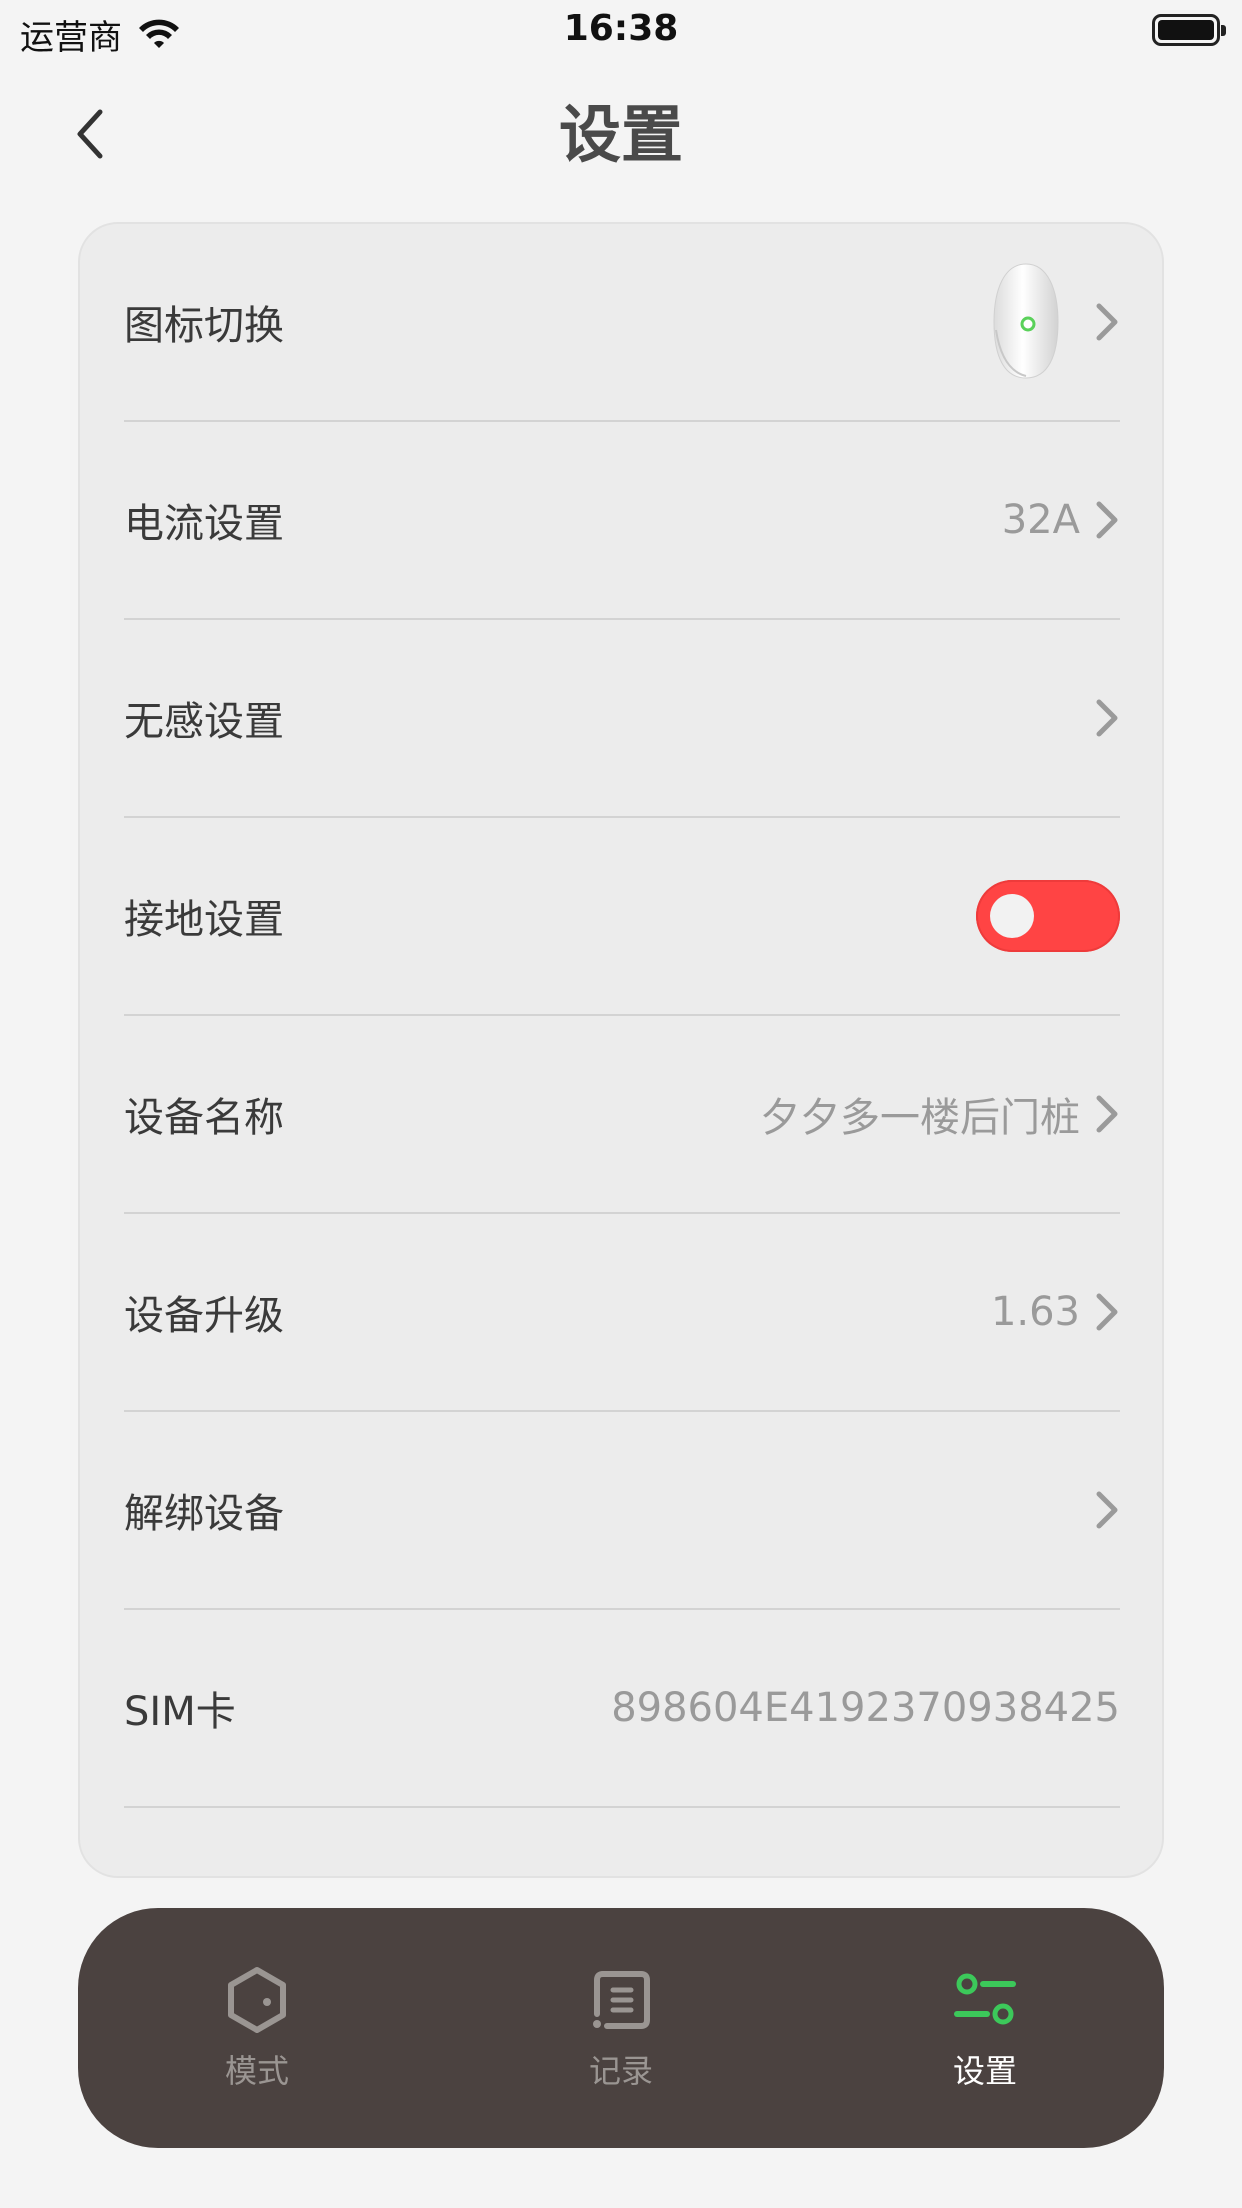 The height and width of the screenshot is (2208, 1242). I want to click on sim-card-row: SIM卡 898604E4192370938425, so click(622, 1709).